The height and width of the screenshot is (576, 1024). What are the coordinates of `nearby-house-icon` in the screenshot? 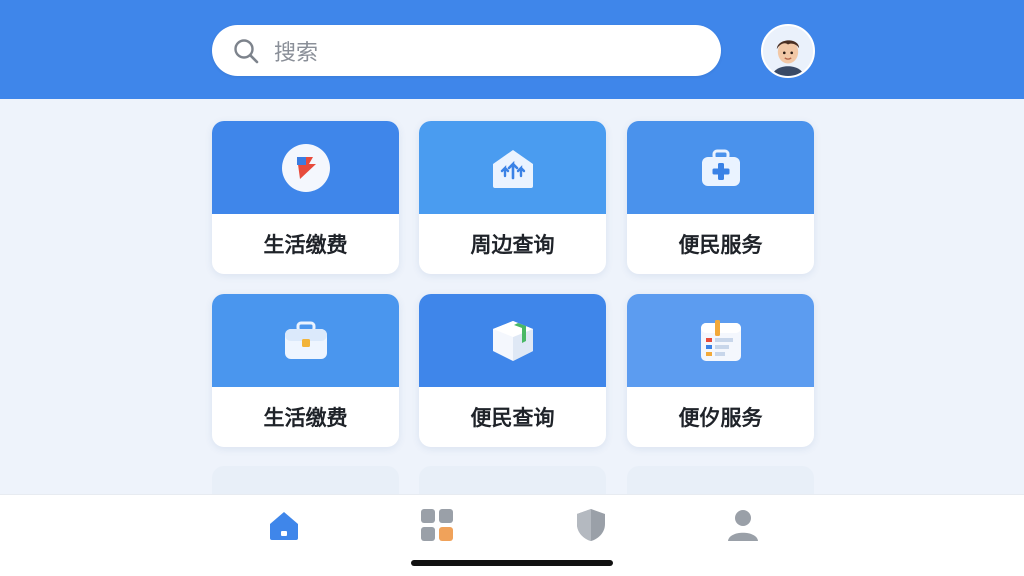 It's located at (513, 168).